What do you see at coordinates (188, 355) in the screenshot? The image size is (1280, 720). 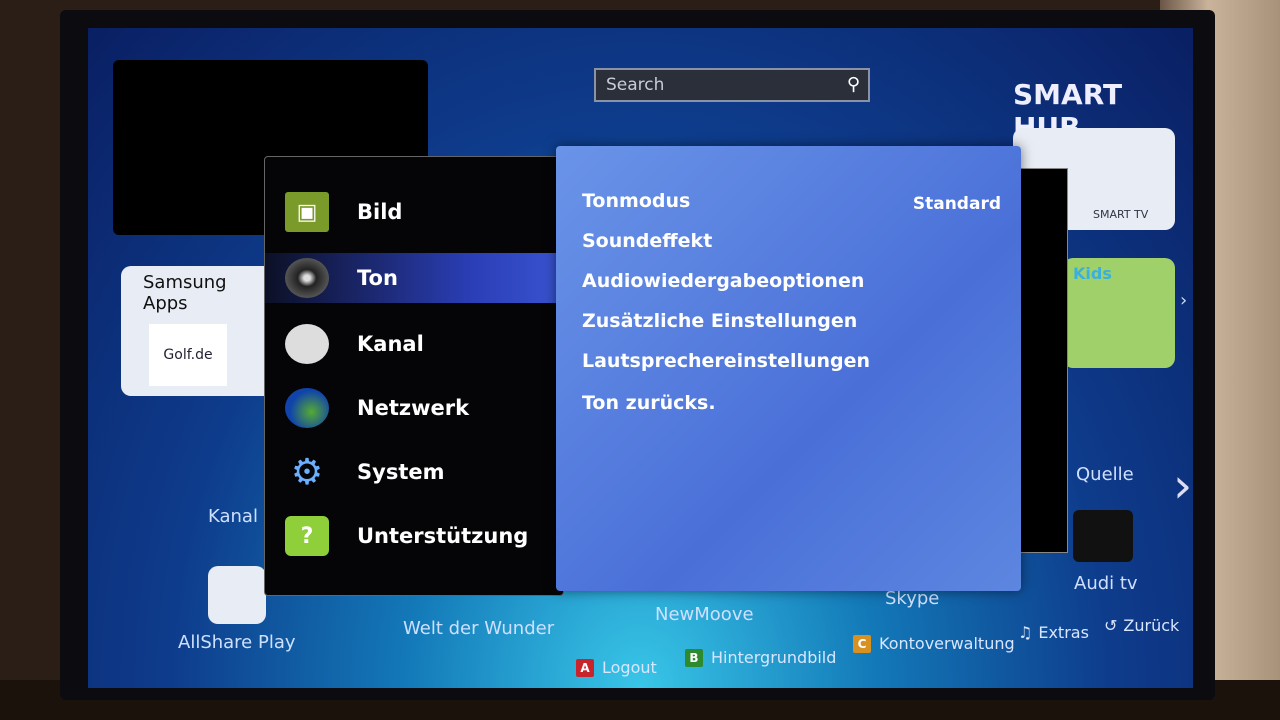 I see `golf-app: Golf.de` at bounding box center [188, 355].